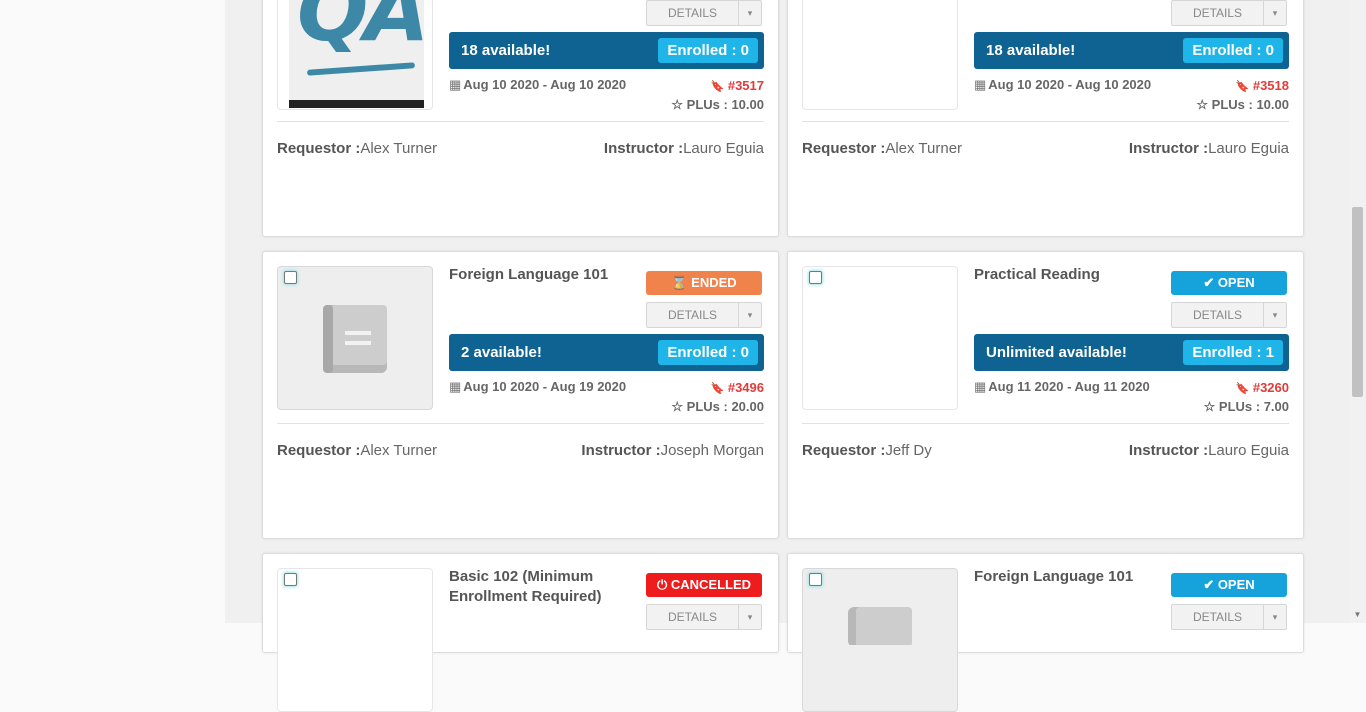  What do you see at coordinates (1262, 387) in the screenshot?
I see `course-code: 🔖 #3260` at bounding box center [1262, 387].